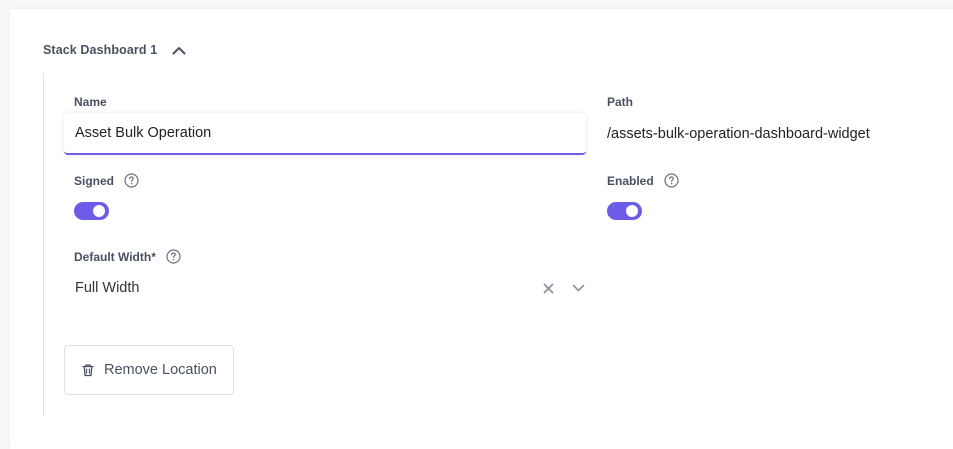 The height and width of the screenshot is (449, 953). Describe the element at coordinates (325, 288) in the screenshot. I see `default-width-select: Full Width` at that location.